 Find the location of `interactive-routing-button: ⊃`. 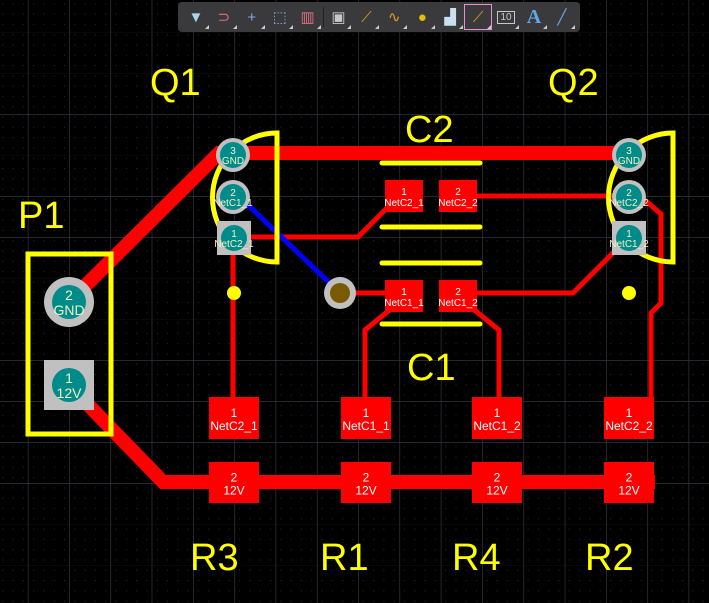

interactive-routing-button: ⊃ is located at coordinates (224, 17).